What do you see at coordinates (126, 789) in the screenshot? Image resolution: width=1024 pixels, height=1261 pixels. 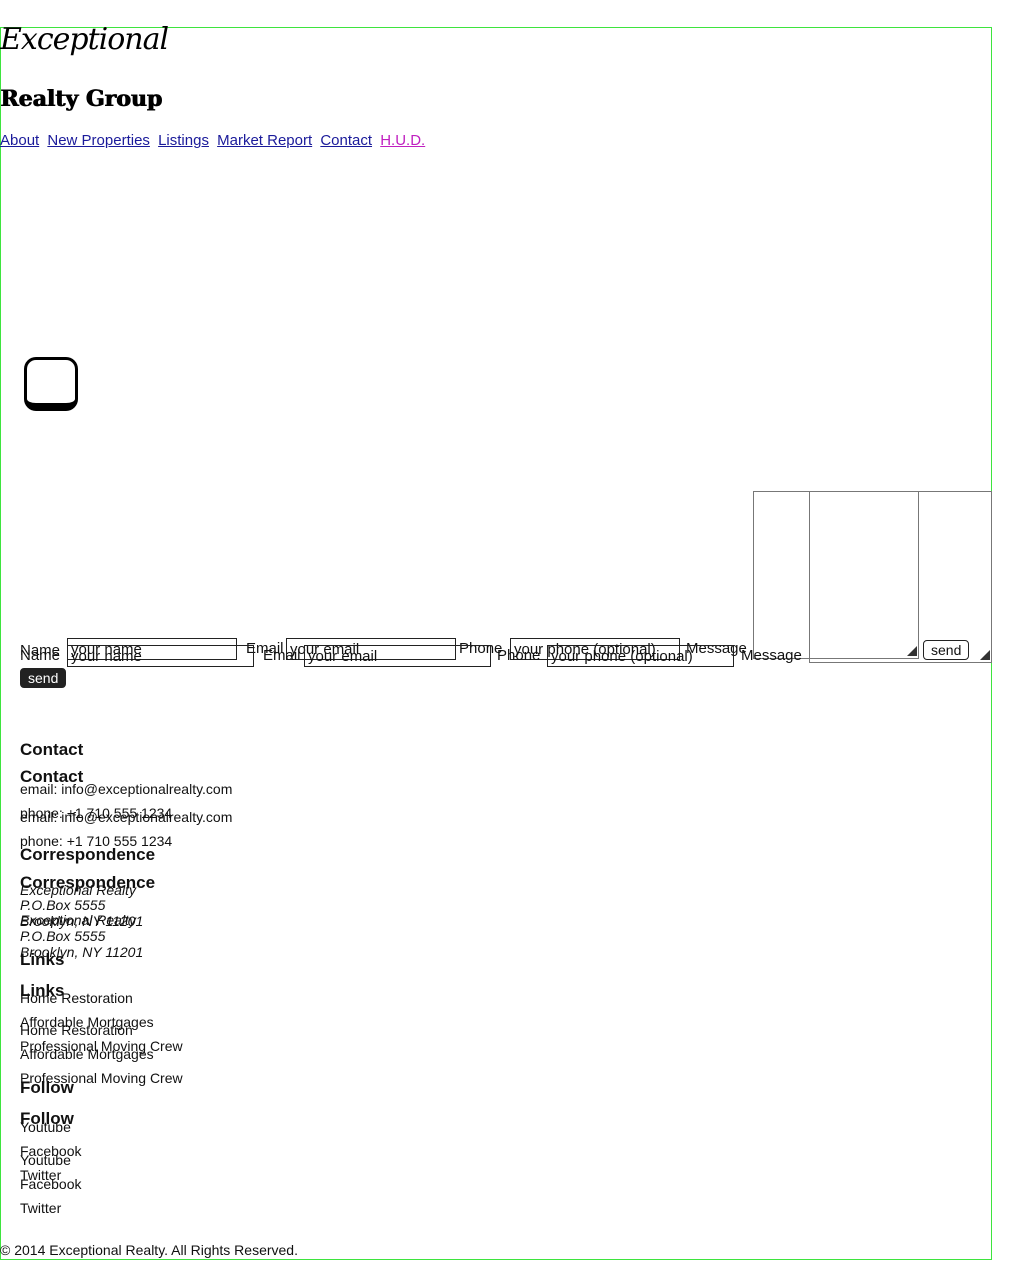 I see `contact-email: email: info@exceptionalrealty.com` at bounding box center [126, 789].